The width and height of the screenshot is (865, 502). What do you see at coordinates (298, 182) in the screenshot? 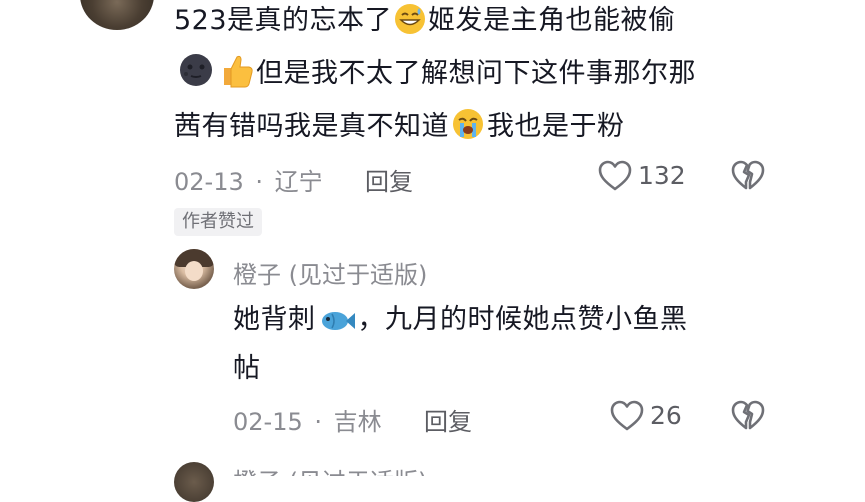
I see `comment-location: 辽宁` at bounding box center [298, 182].